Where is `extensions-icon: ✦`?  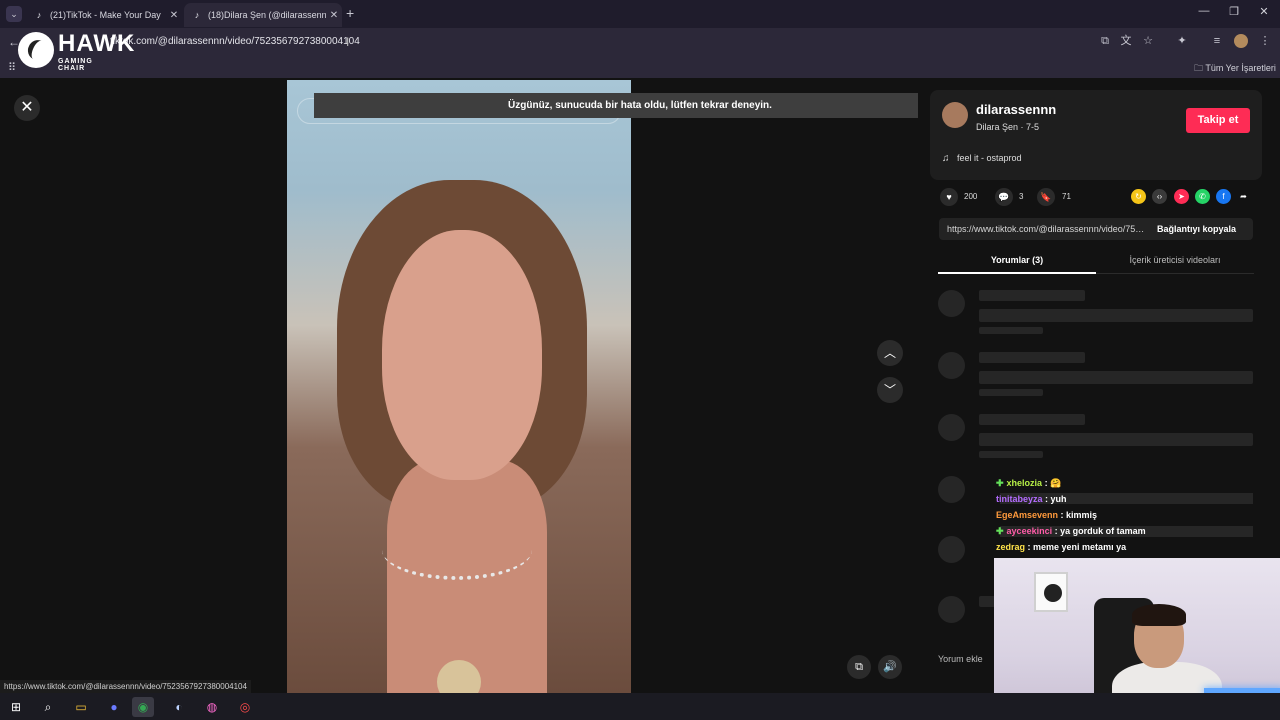
extensions-icon: ✦ is located at coordinates (1182, 41).